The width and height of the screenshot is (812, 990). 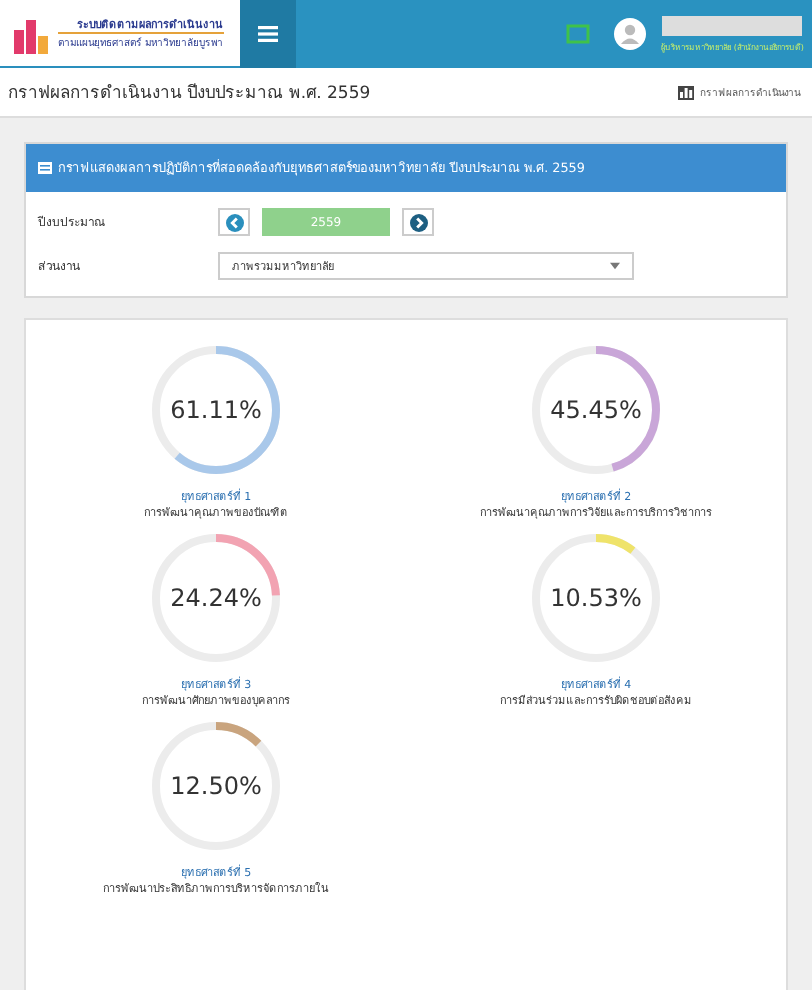 I want to click on chart-icon, so click(x=686, y=92).